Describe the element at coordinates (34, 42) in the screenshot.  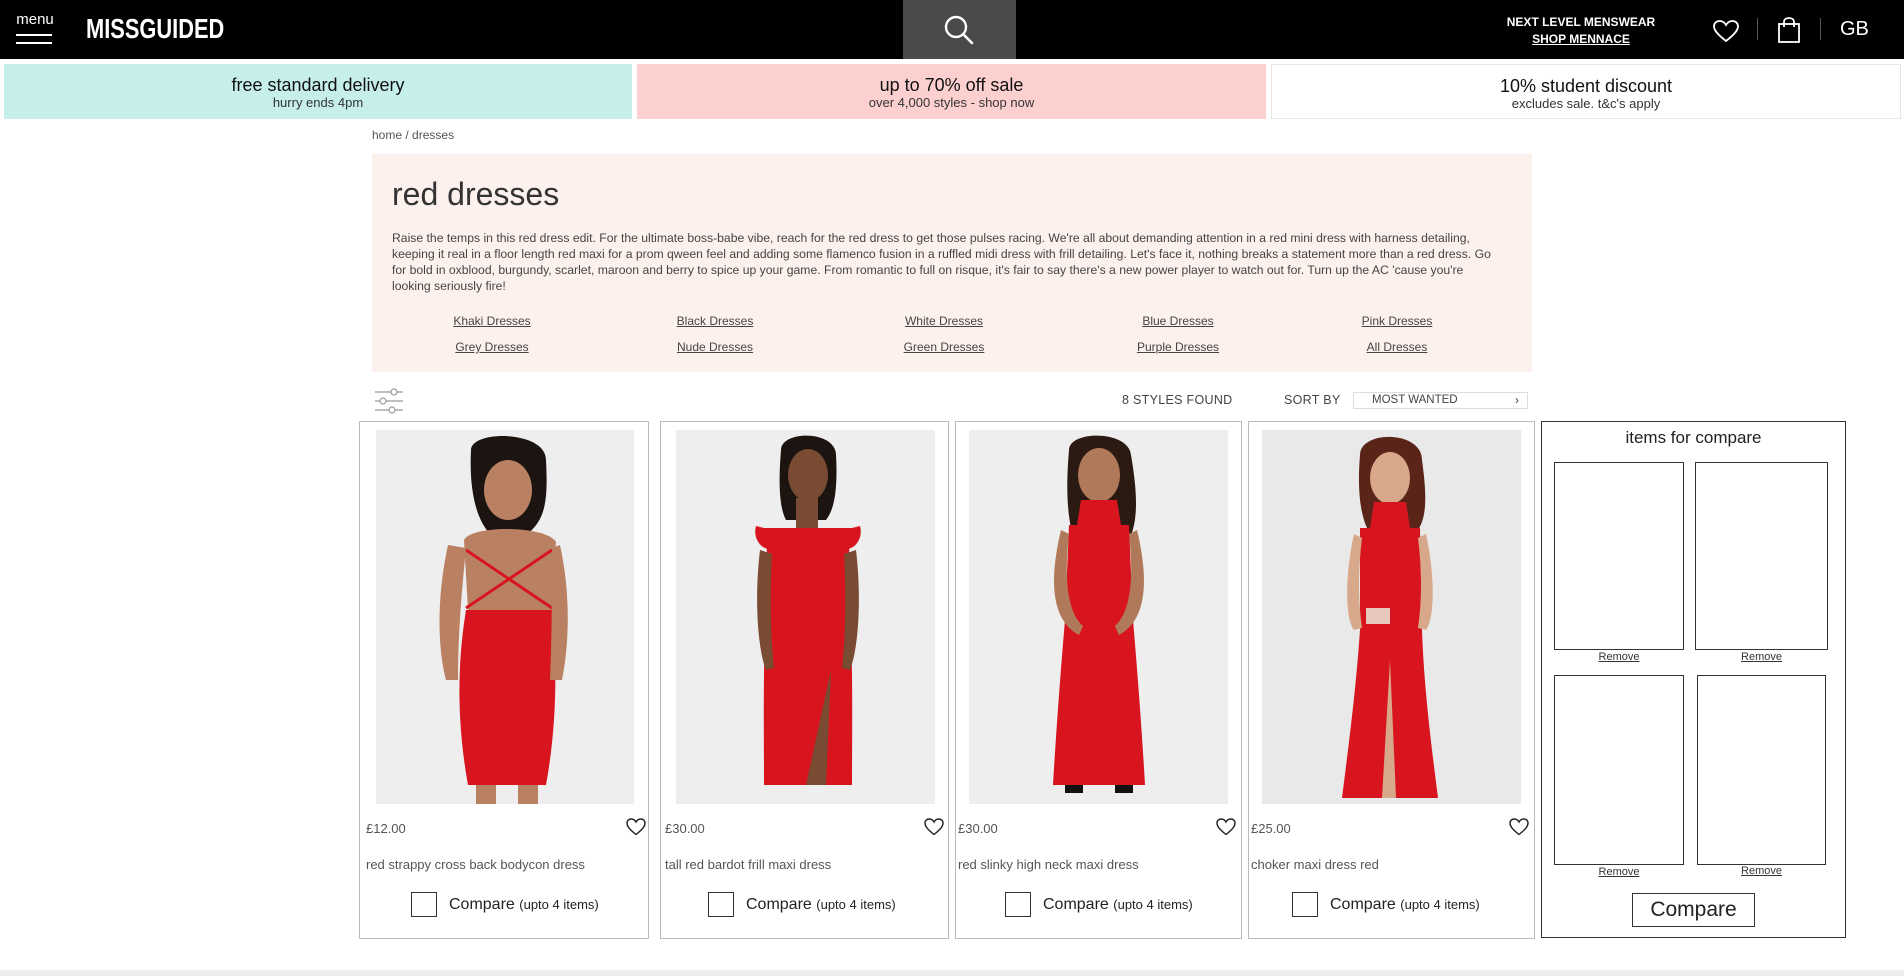
I see `hamburger-icon` at that location.